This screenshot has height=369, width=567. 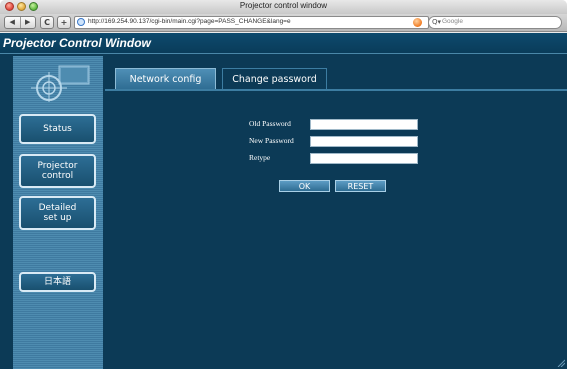 I want to click on status-button: Status, so click(x=57, y=129).